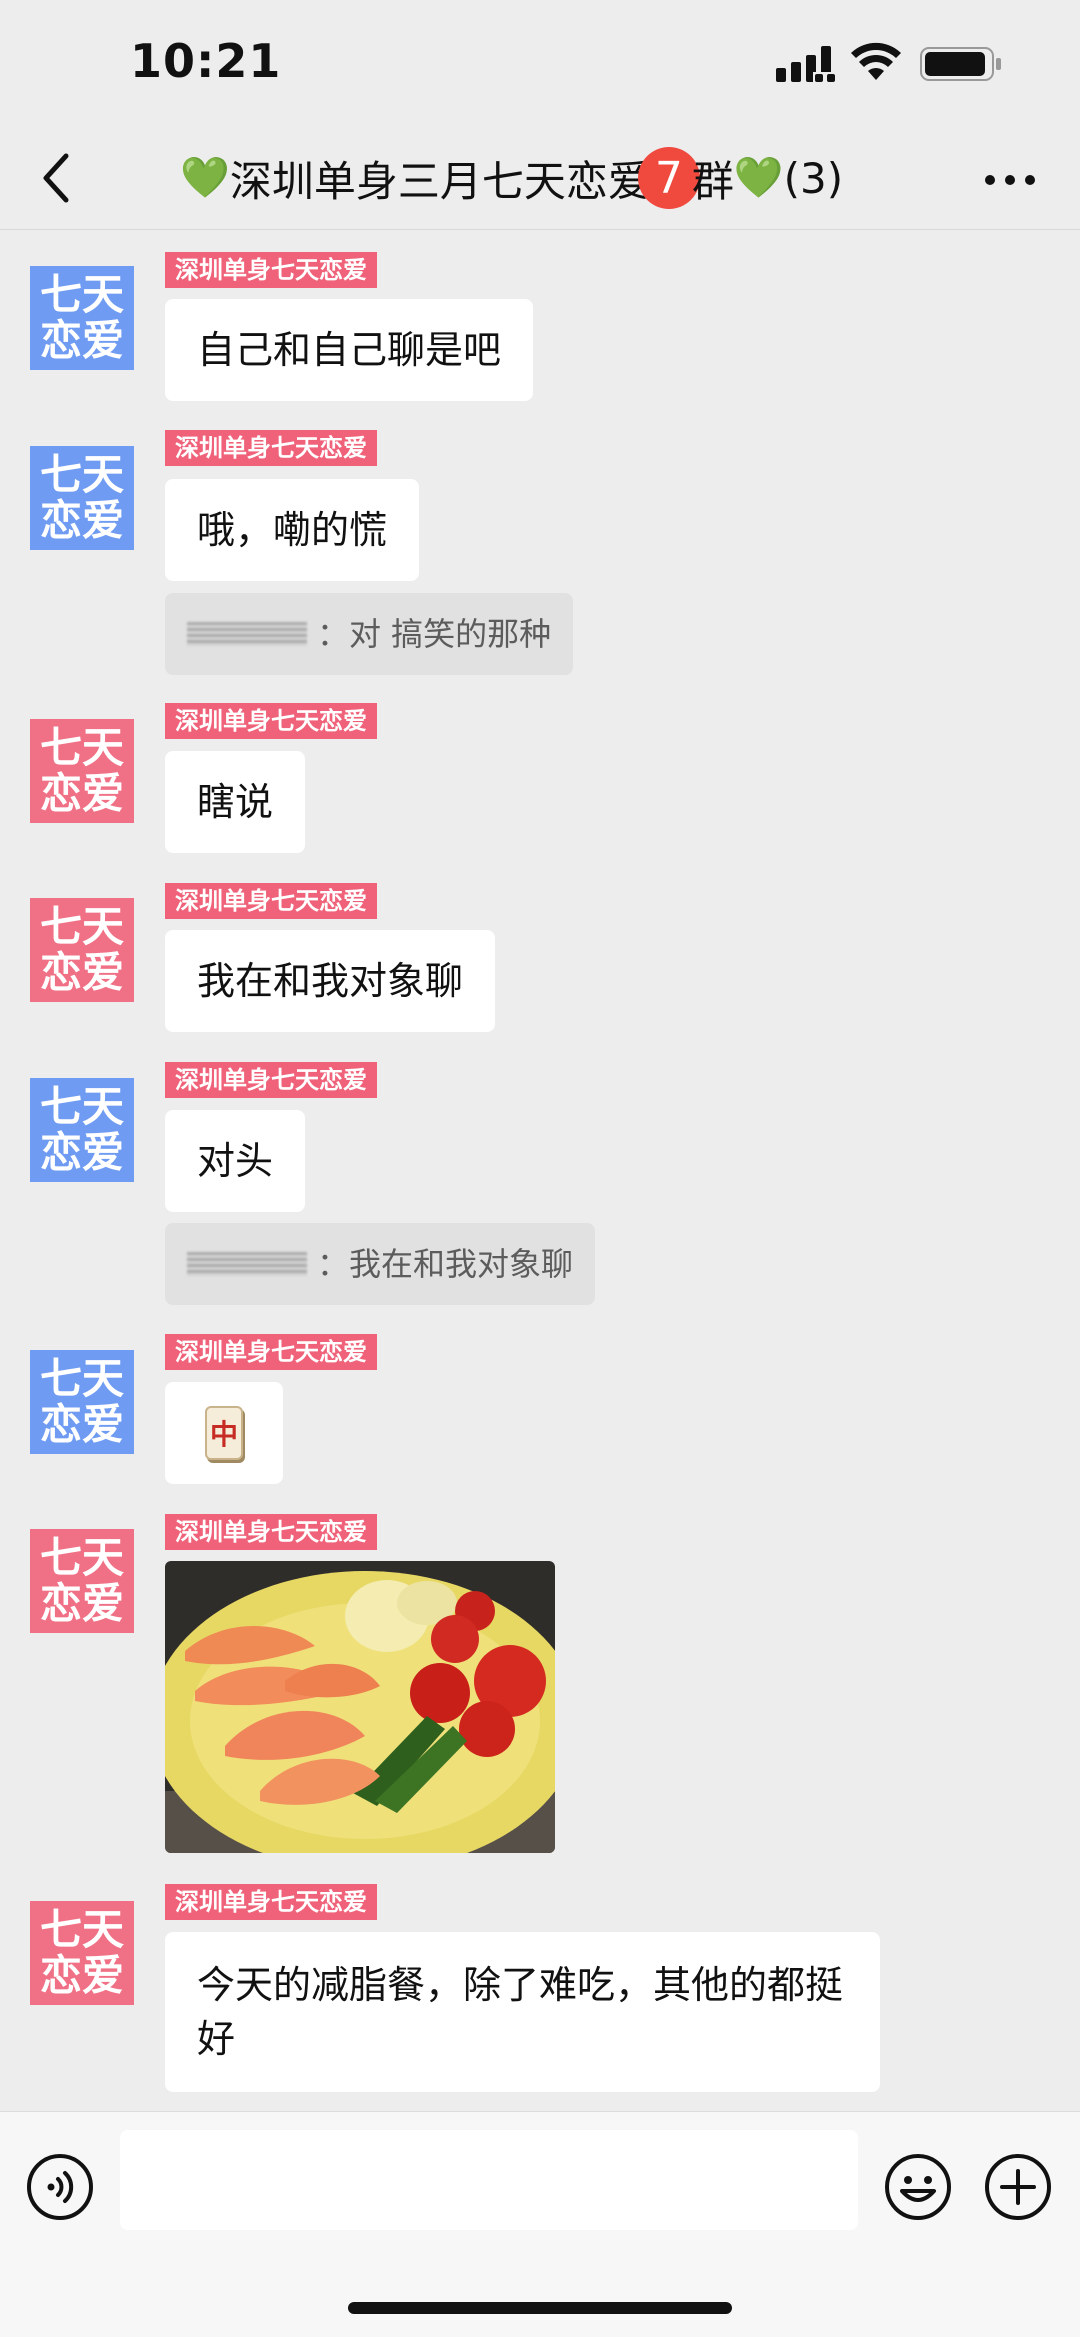 The width and height of the screenshot is (1080, 2337). I want to click on status-bar: 10:21, so click(540, 65).